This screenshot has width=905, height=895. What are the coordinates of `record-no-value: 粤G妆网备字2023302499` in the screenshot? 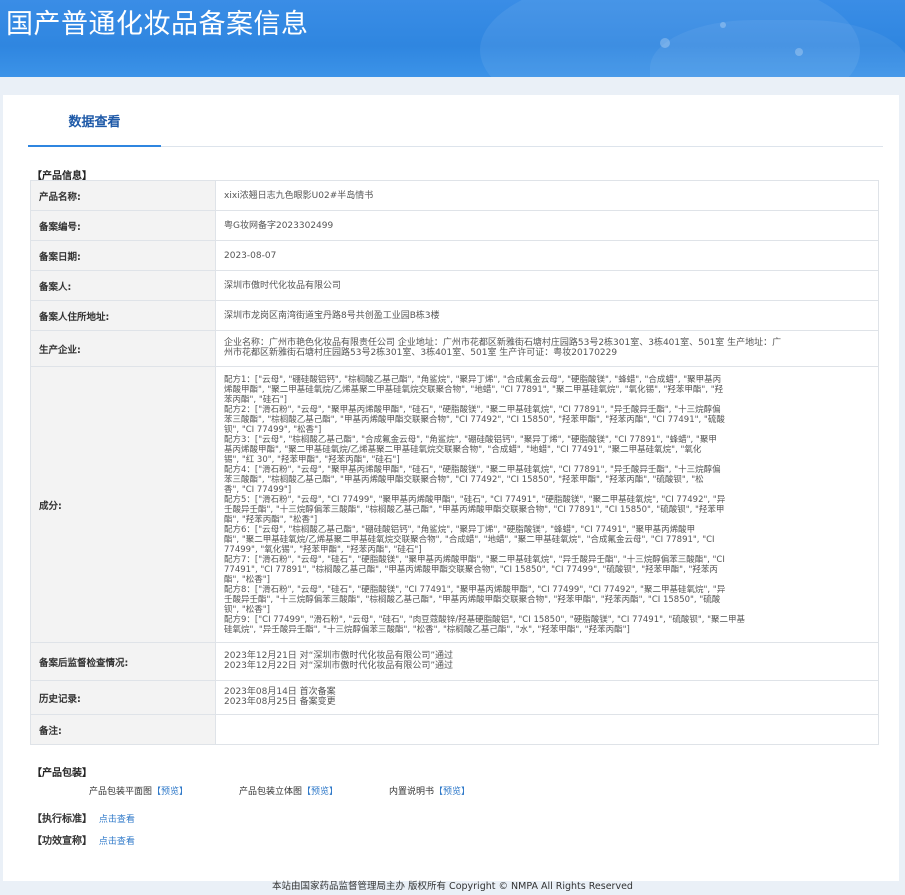 It's located at (547, 225).